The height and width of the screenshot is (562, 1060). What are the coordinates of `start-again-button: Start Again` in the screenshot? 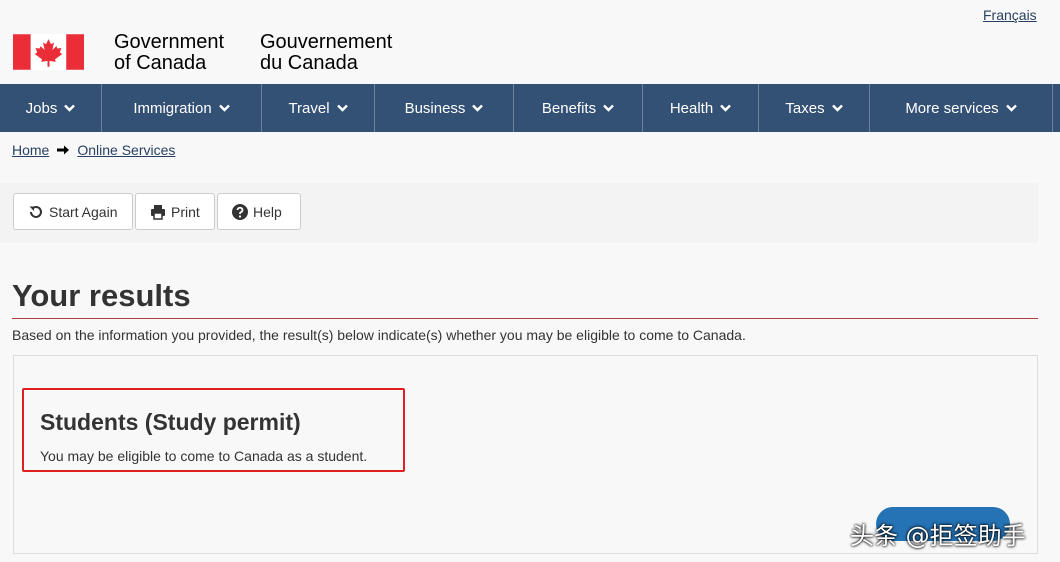 It's located at (73, 211).